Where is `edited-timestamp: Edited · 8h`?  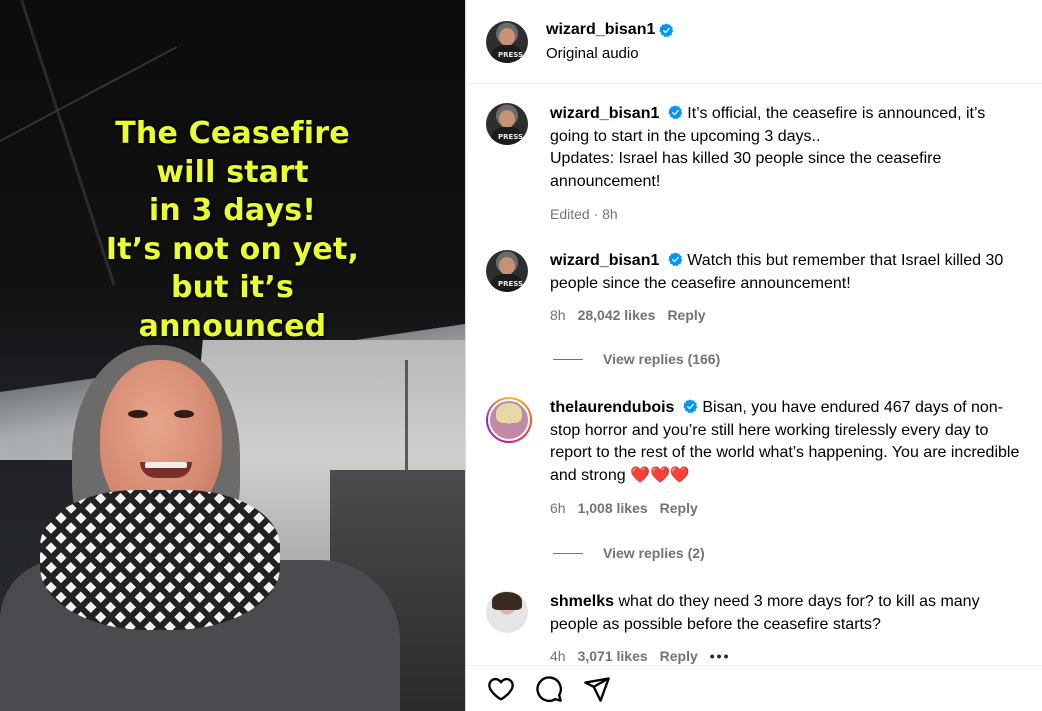
edited-timestamp: Edited · 8h is located at coordinates (584, 213).